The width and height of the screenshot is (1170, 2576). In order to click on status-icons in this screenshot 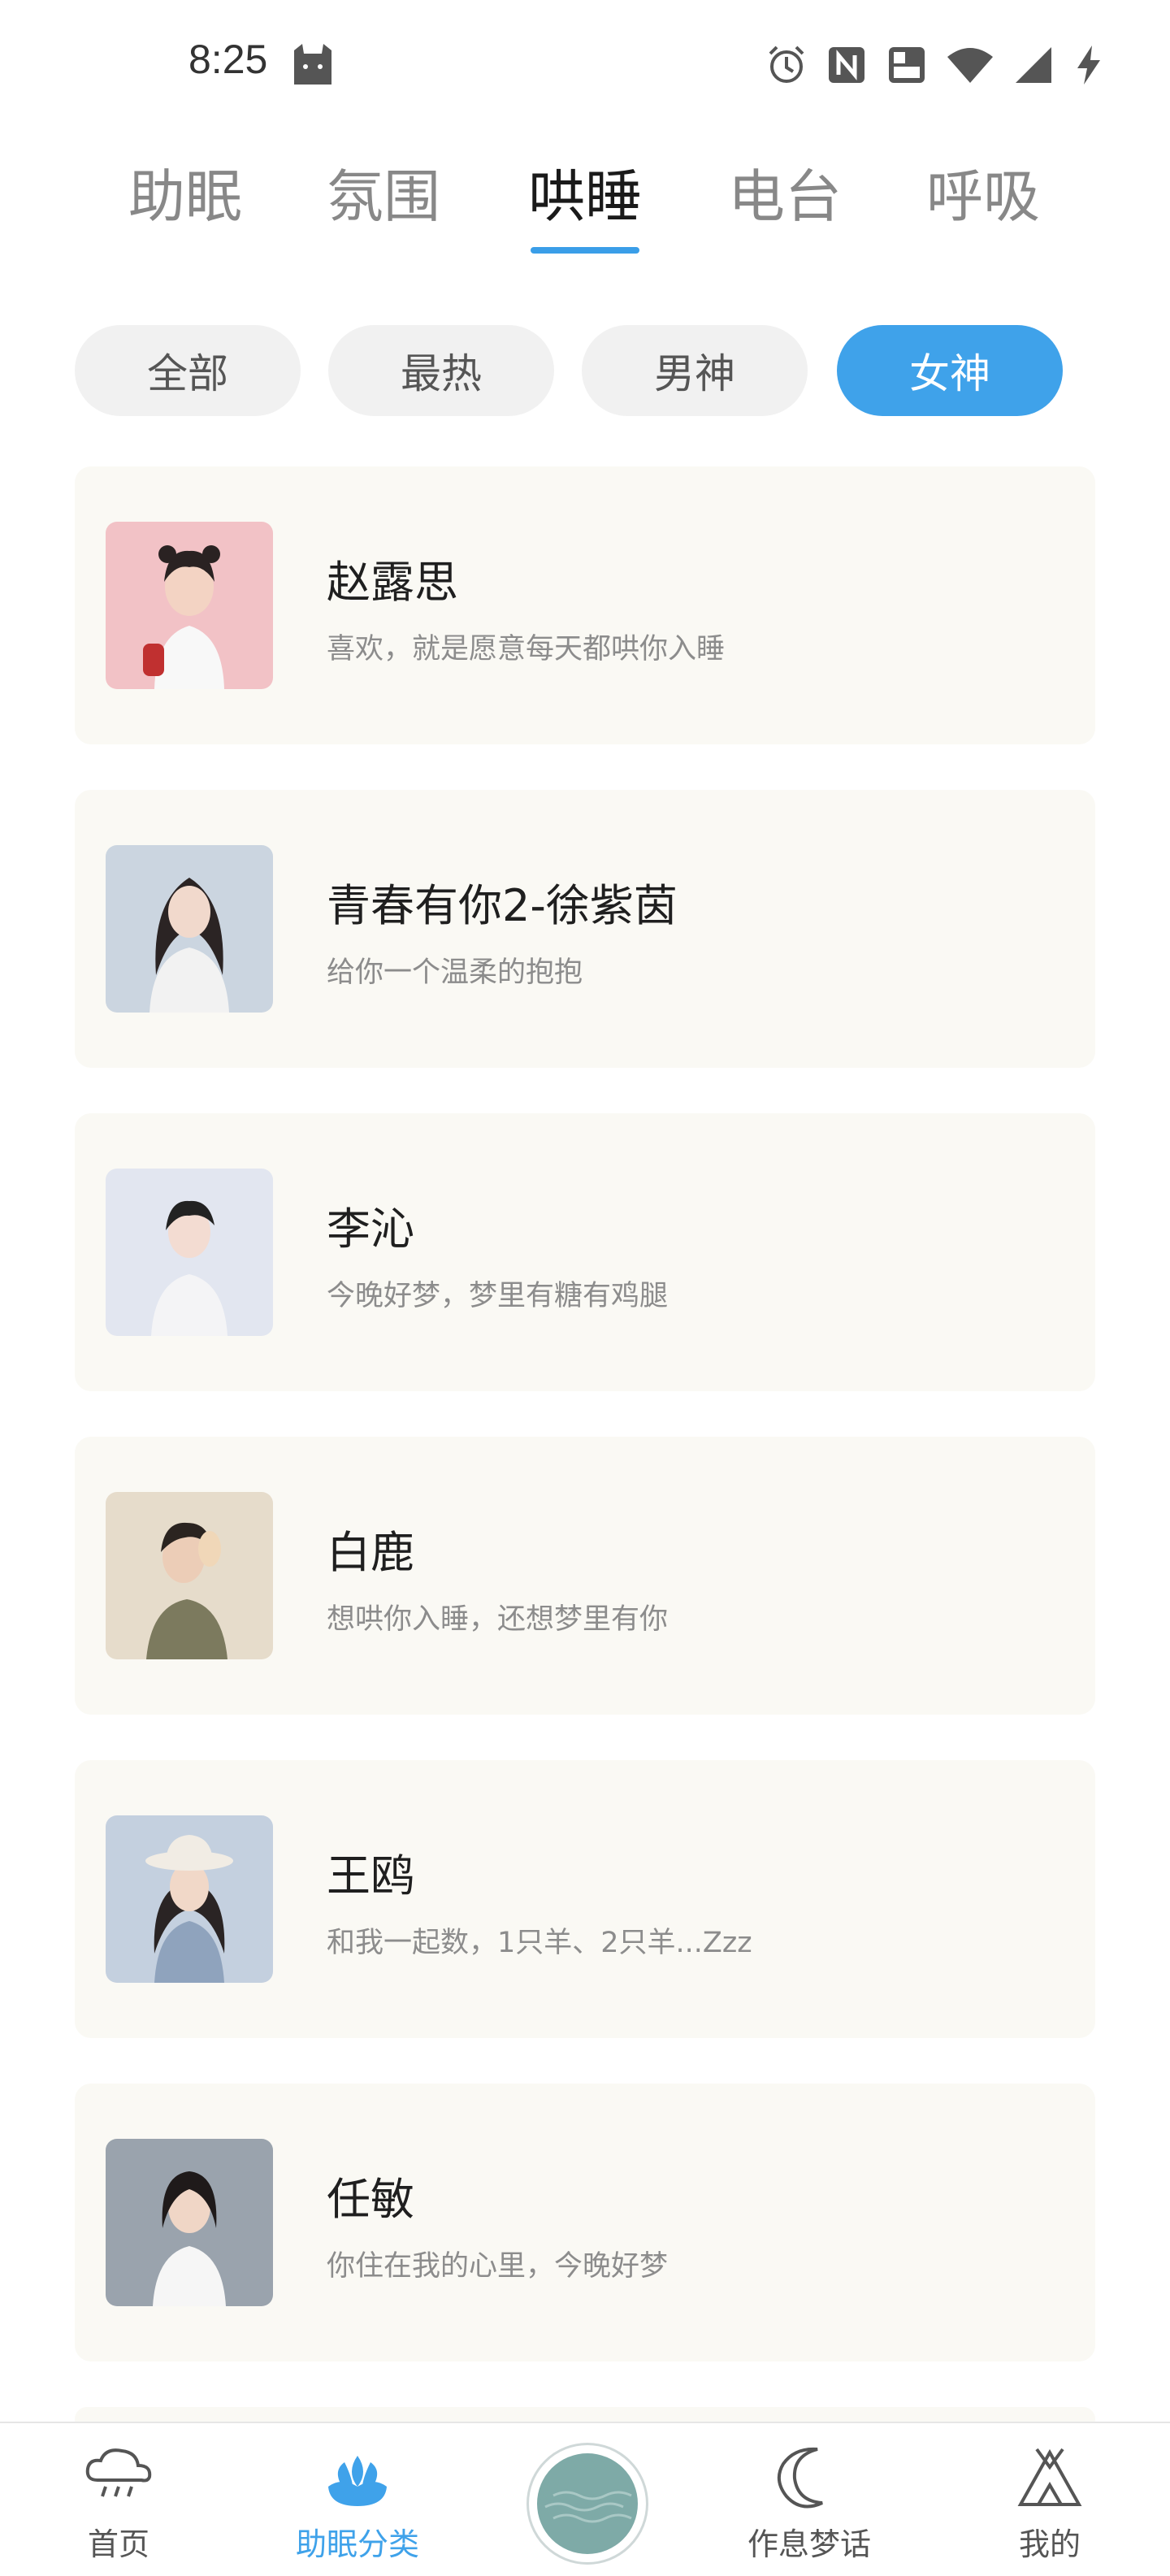, I will do `click(935, 65)`.